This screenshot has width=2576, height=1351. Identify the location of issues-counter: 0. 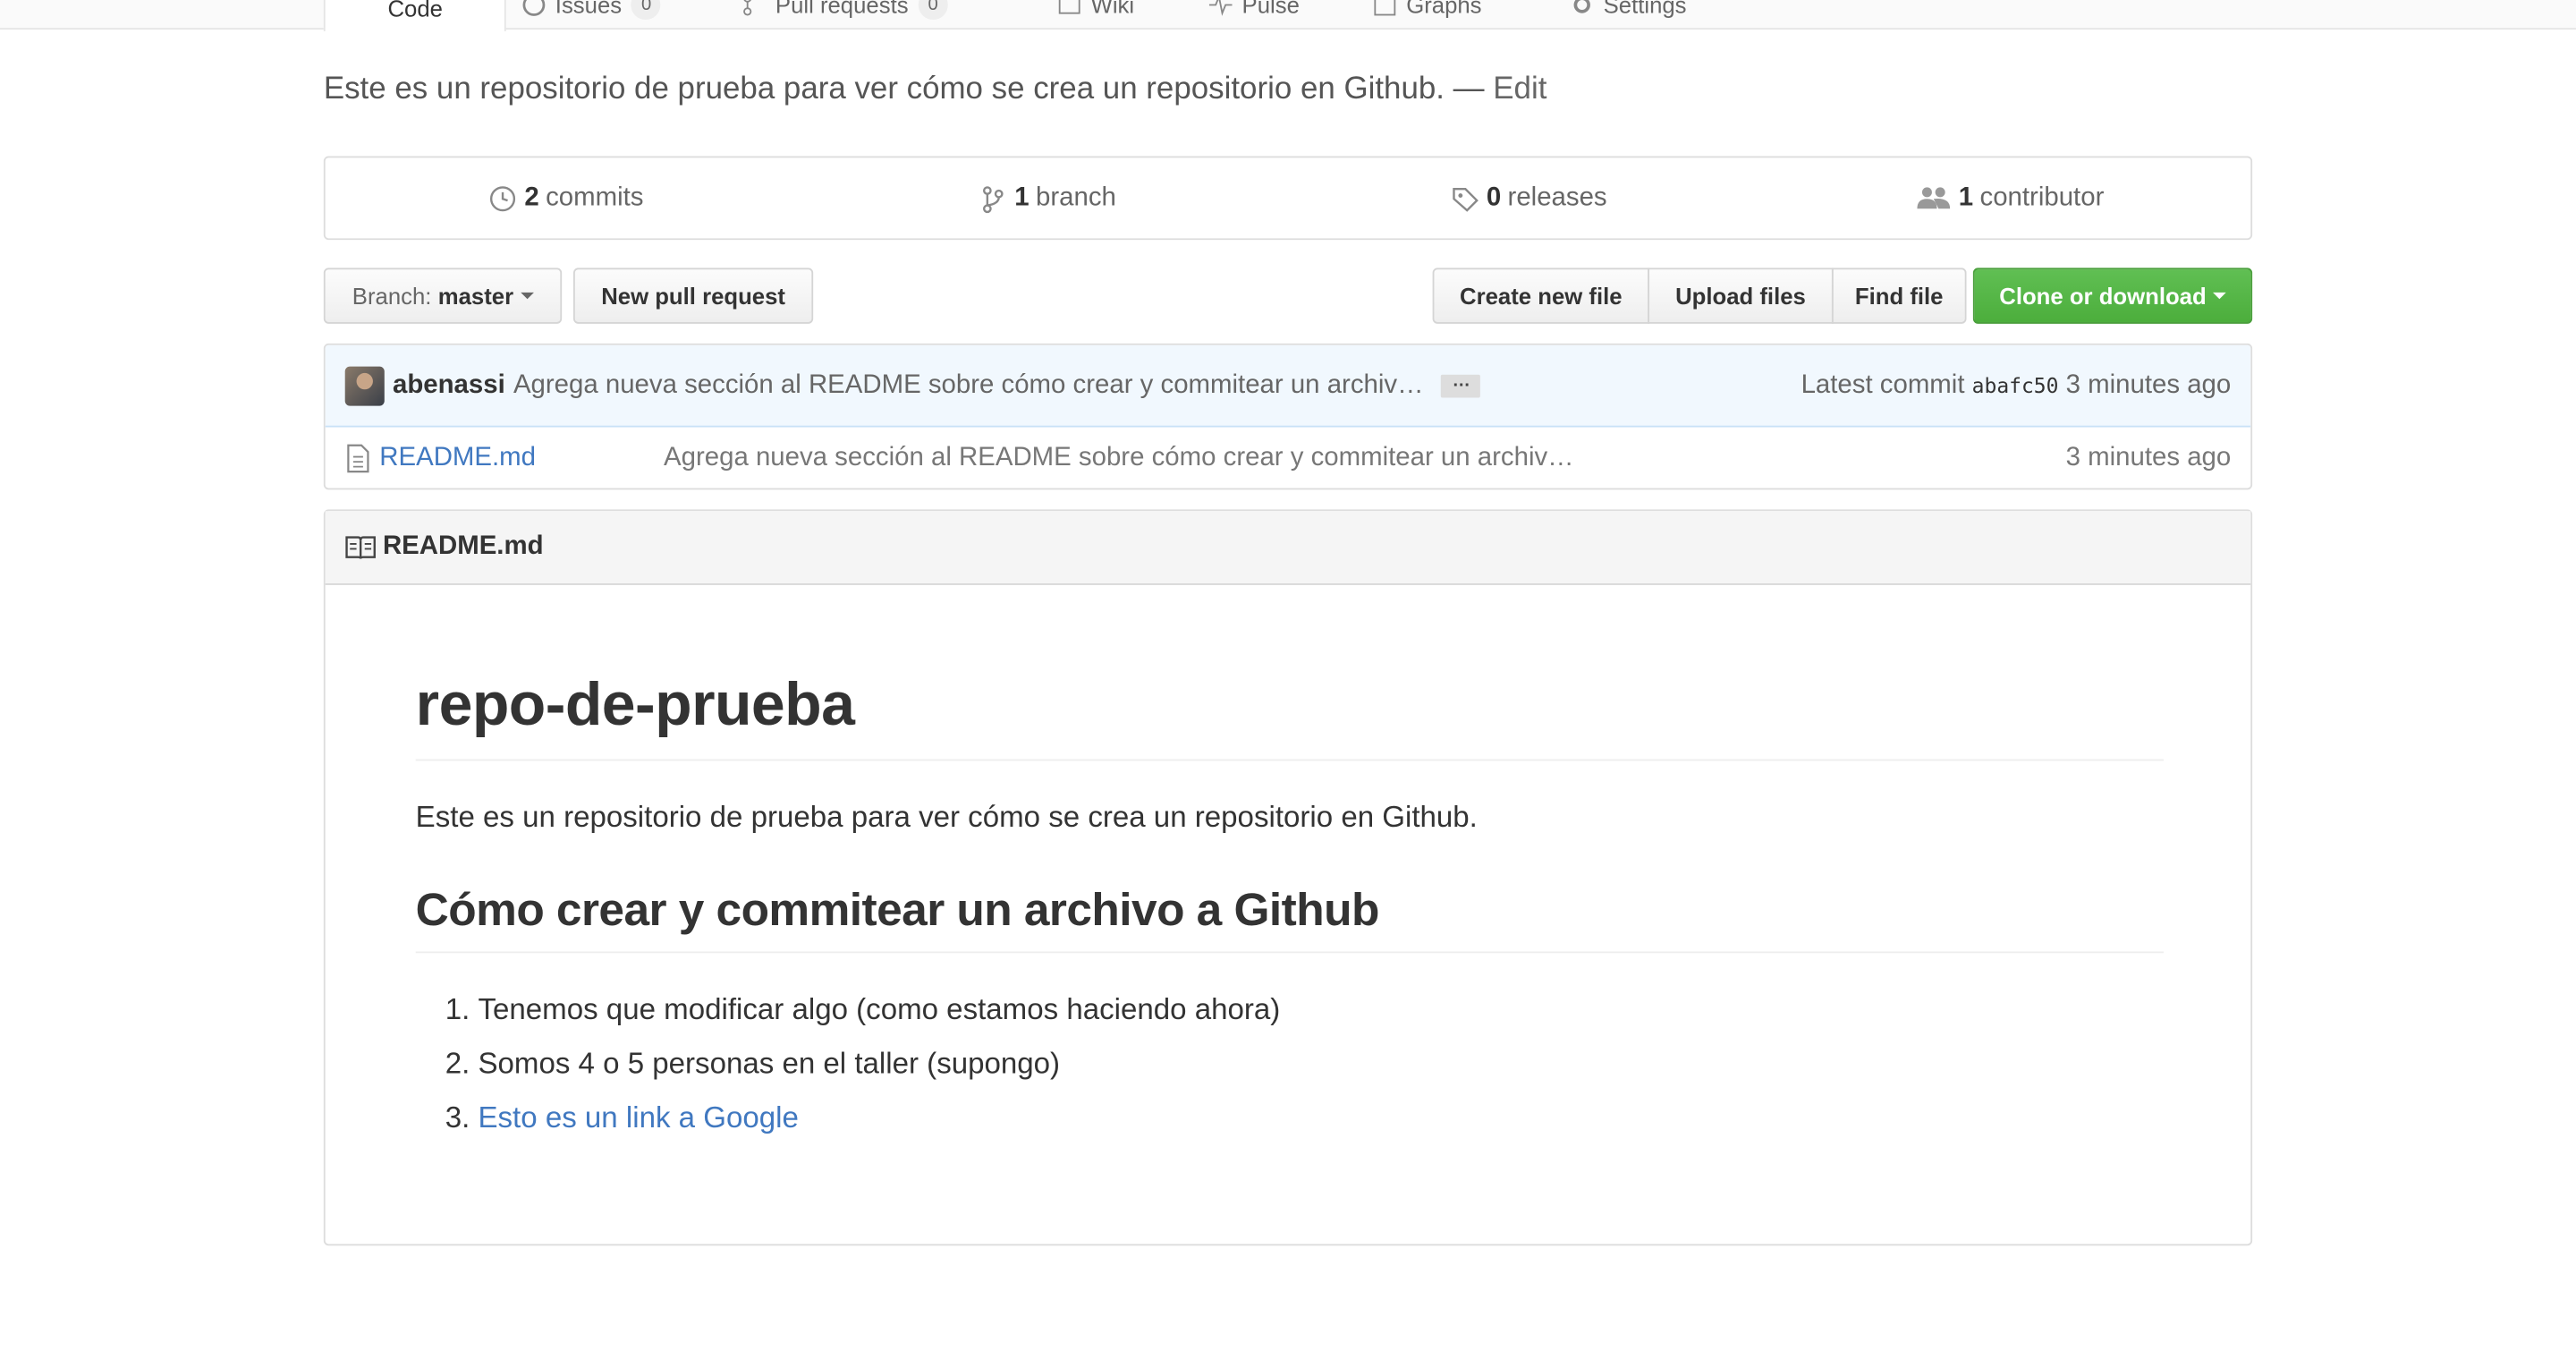
(646, 11).